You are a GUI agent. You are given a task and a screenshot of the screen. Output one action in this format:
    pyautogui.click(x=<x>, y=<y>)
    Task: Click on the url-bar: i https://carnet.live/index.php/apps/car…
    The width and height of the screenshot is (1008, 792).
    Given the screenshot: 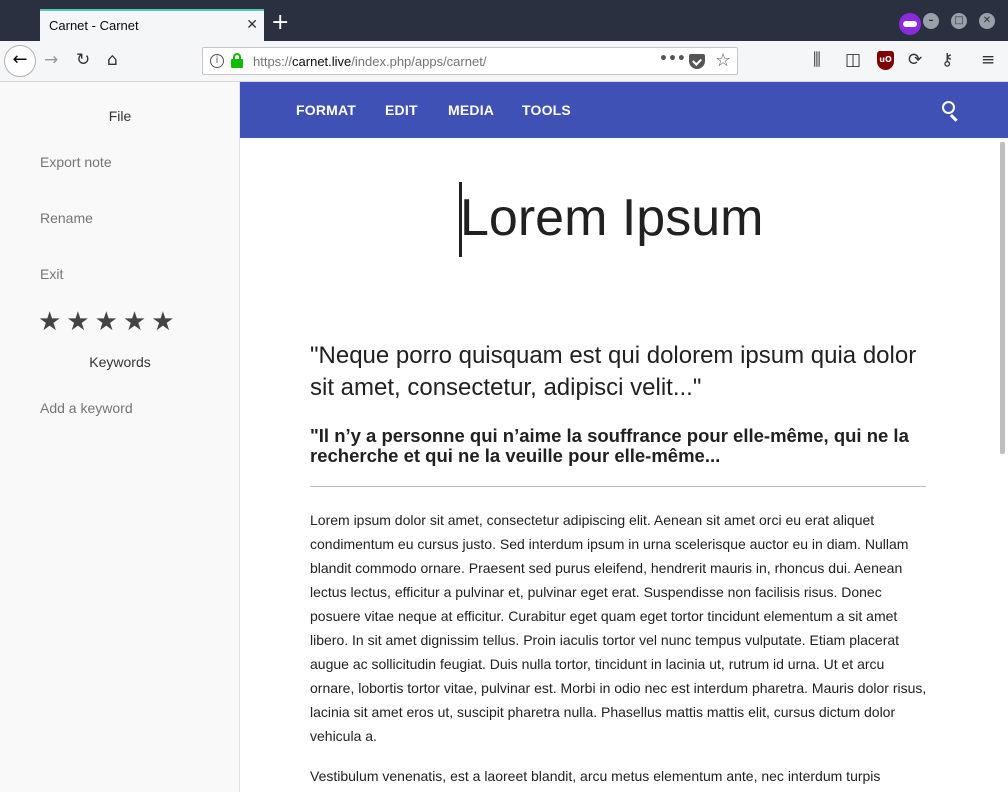 What is the action you would take?
    pyautogui.click(x=470, y=61)
    